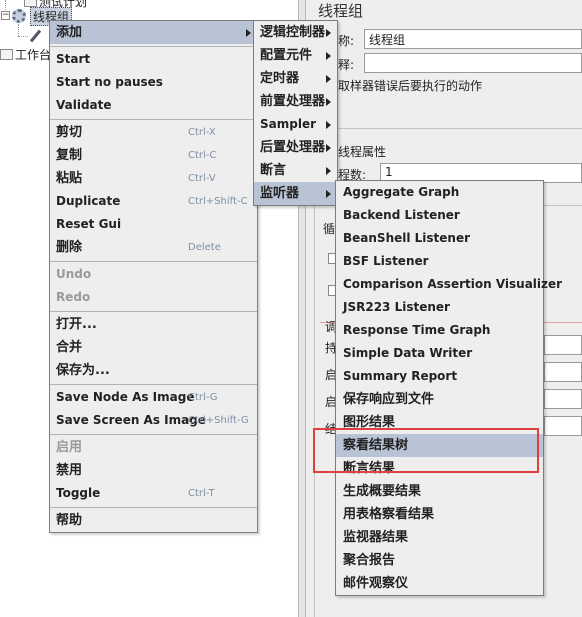  Describe the element at coordinates (295, 170) in the screenshot. I see `submenu-item-assertion: 断言` at that location.